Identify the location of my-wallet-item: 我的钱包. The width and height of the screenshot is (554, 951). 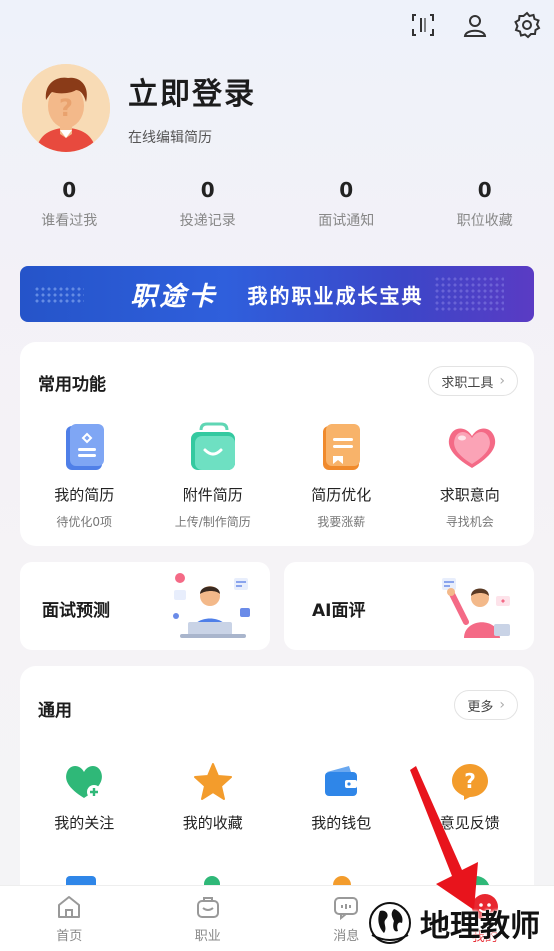
(341, 797).